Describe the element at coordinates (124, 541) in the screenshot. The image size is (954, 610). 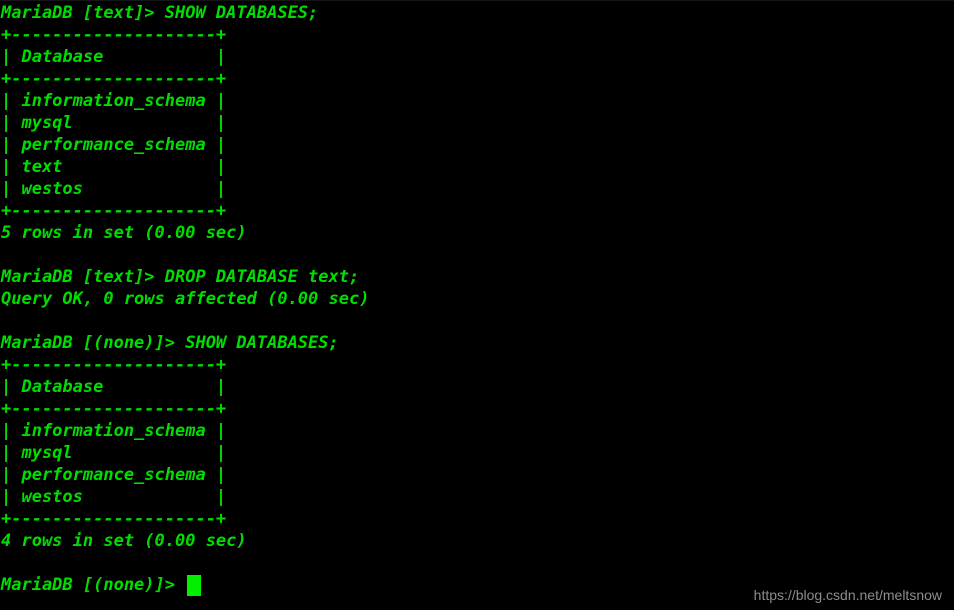
I see `terminal-line-status: 4 rows in set (0.00 sec)` at that location.